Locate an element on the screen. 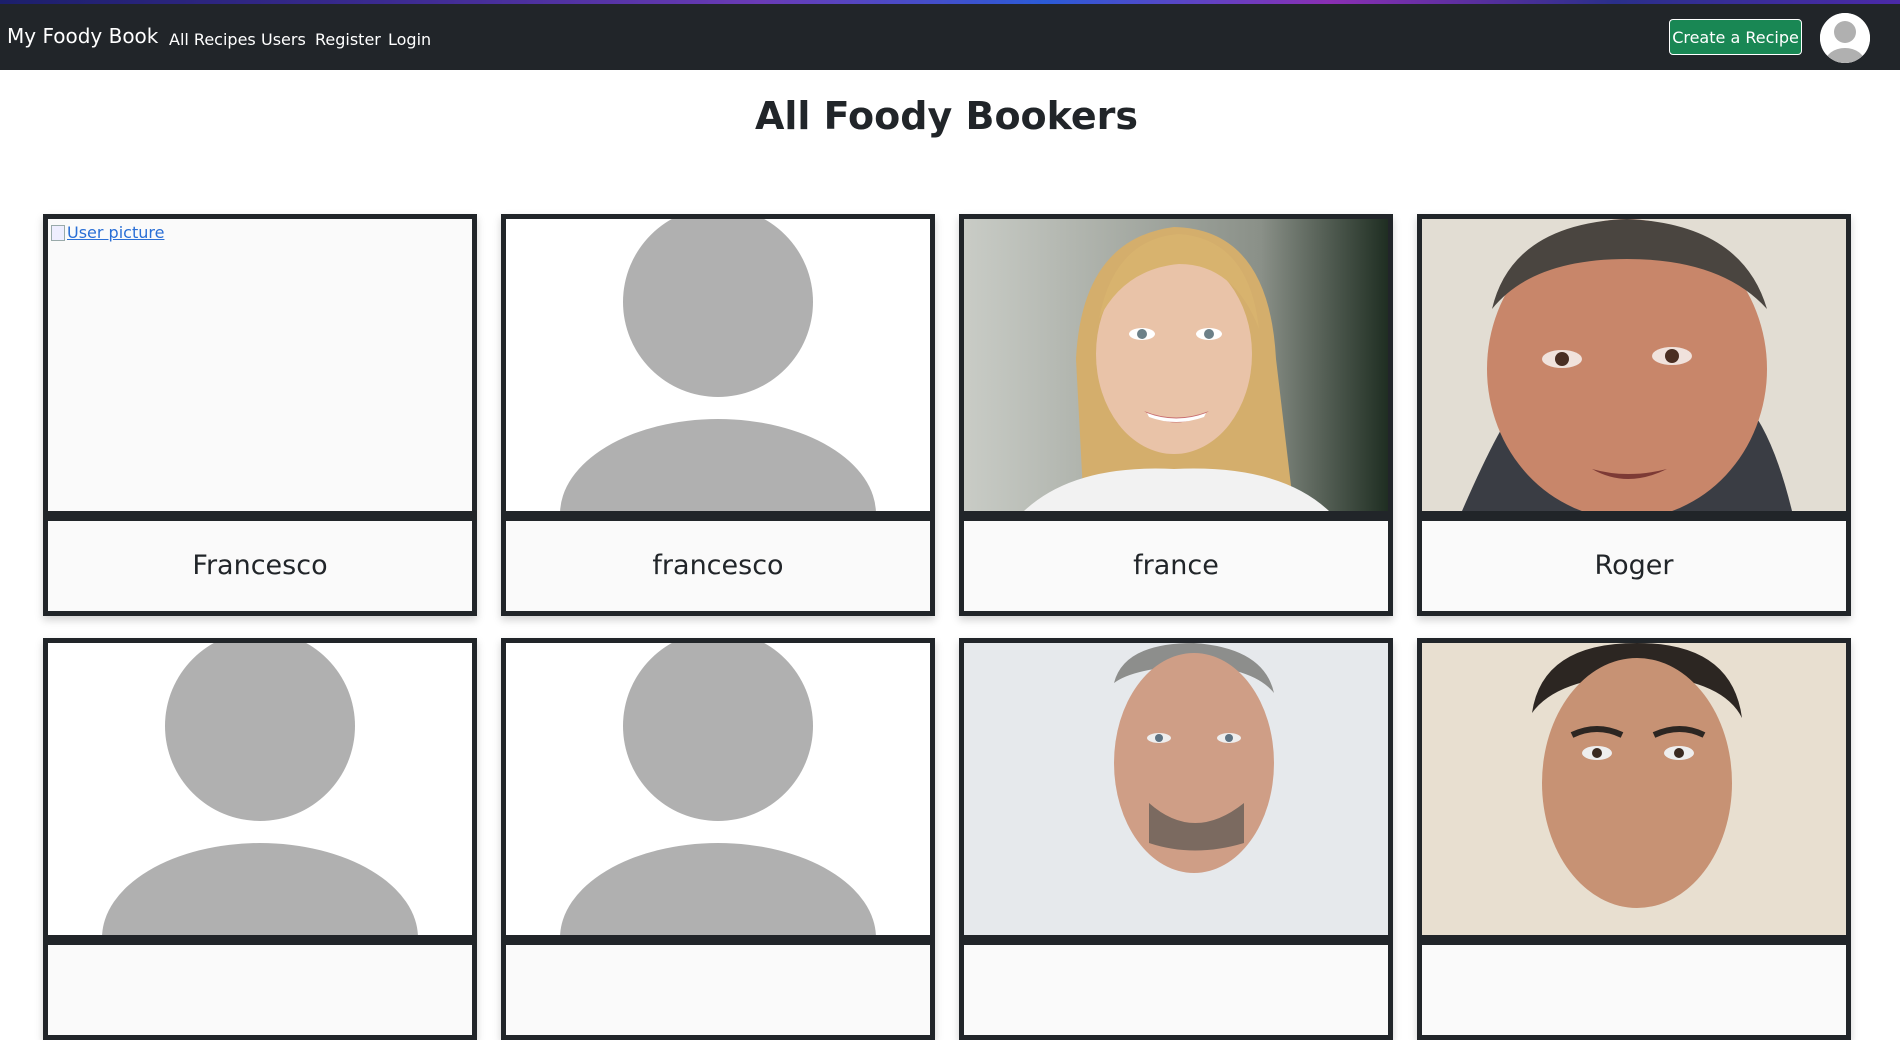 This screenshot has width=1900, height=1040. user-card: francesco is located at coordinates (718, 415).